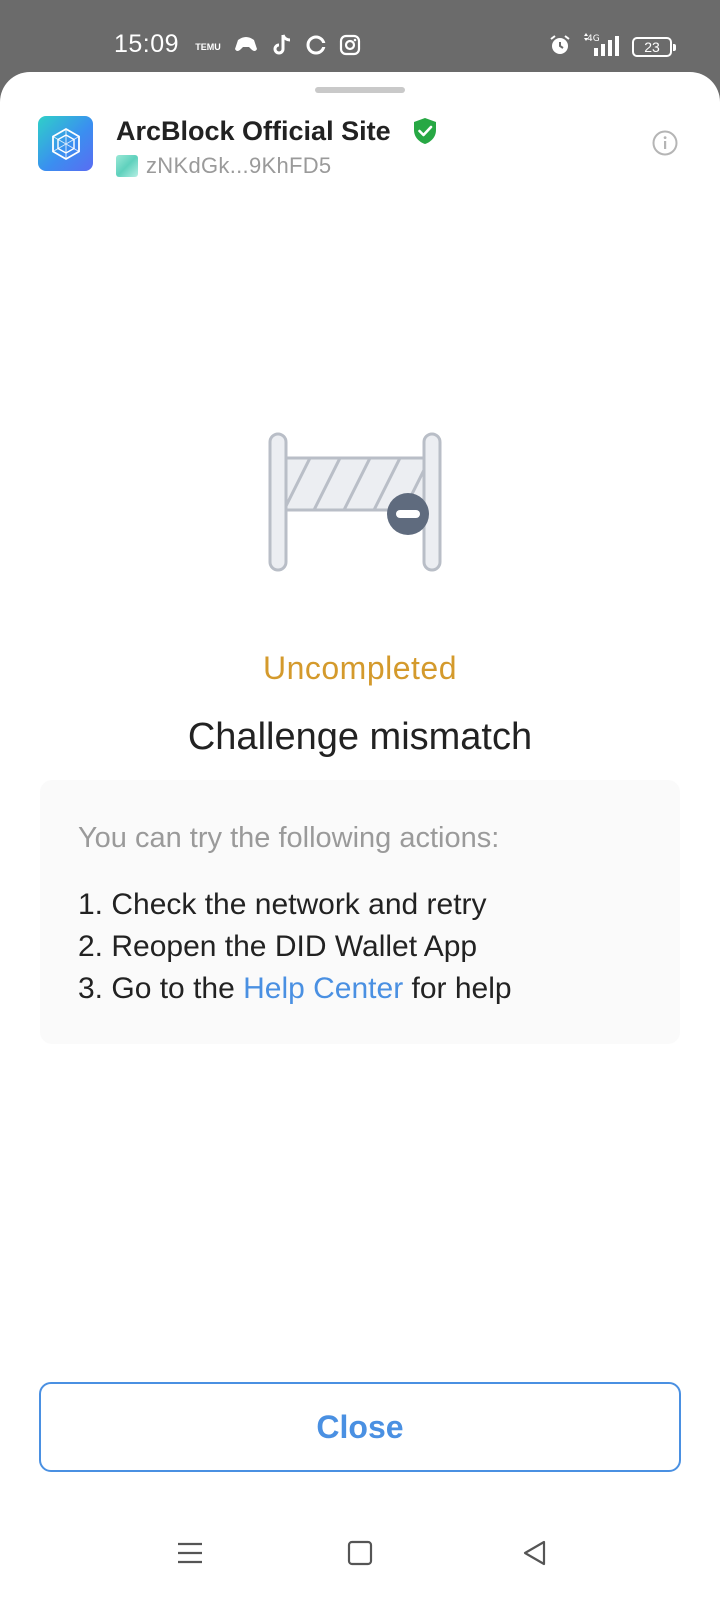 Image resolution: width=720 pixels, height=1600 pixels. What do you see at coordinates (560, 47) in the screenshot?
I see `alarm-icon` at bounding box center [560, 47].